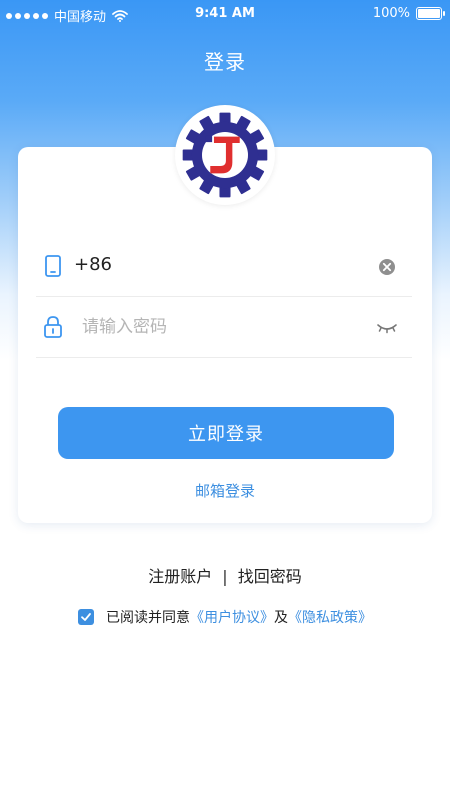  What do you see at coordinates (148, 618) in the screenshot?
I see `agreement-text: 已阅读并同意` at bounding box center [148, 618].